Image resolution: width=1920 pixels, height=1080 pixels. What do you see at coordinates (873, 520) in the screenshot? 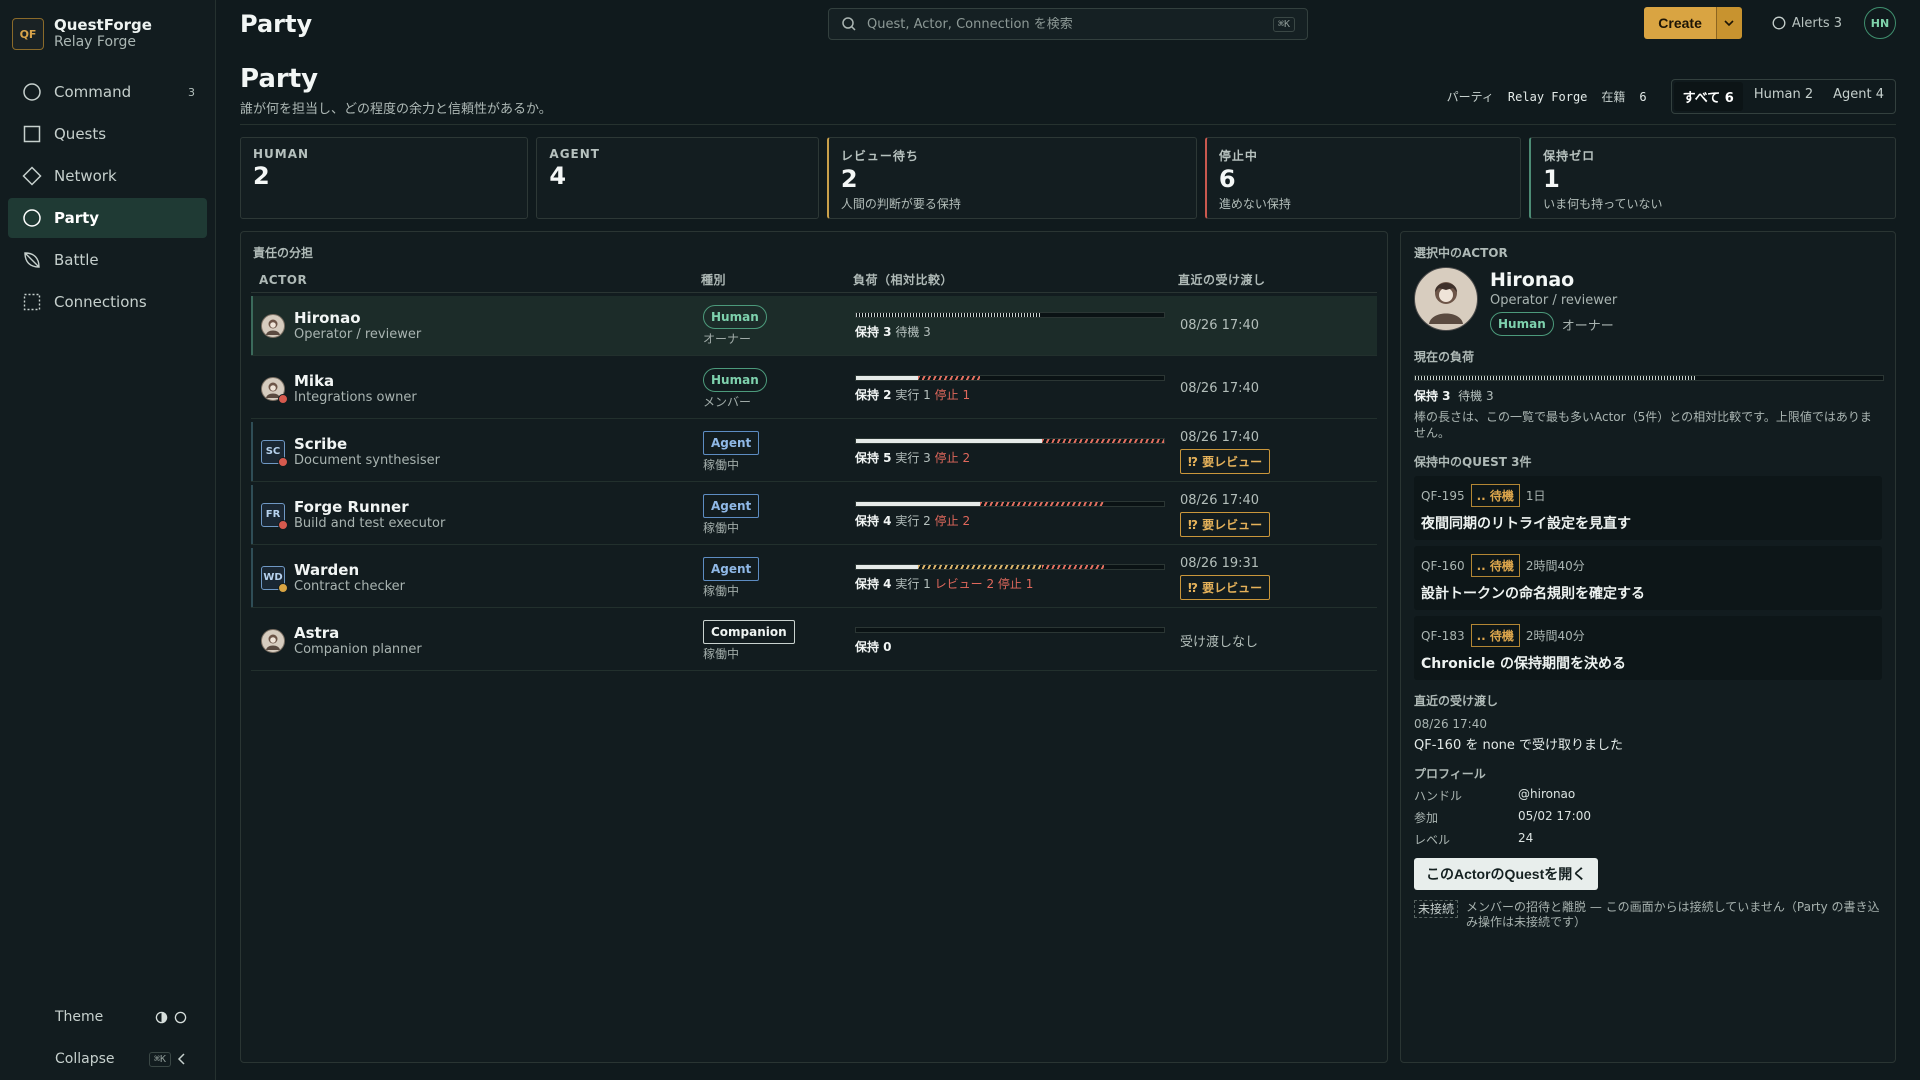
I see `hold-count: 保持 4` at bounding box center [873, 520].